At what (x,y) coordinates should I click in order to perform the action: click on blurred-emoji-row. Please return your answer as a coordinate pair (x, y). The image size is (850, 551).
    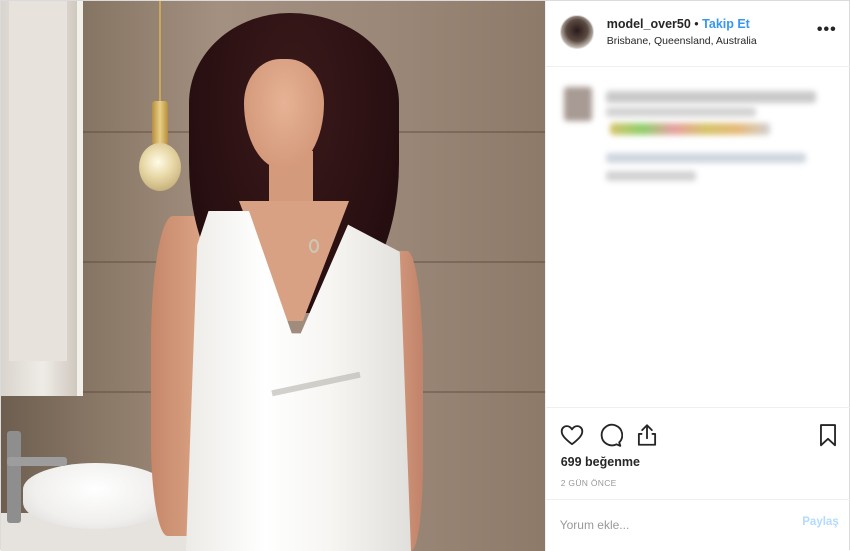
    Looking at the image, I should click on (689, 129).